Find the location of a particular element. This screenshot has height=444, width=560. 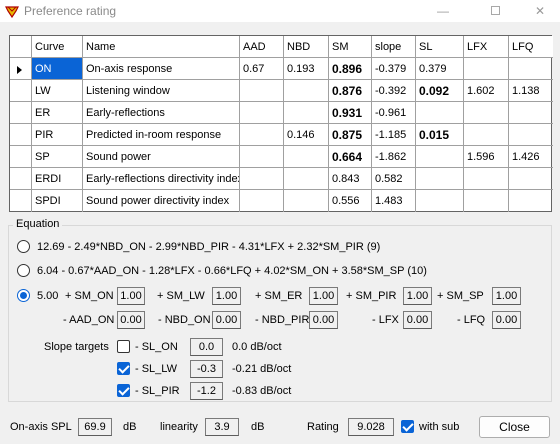

sm-er-weight-input: 1.00 is located at coordinates (323, 296).